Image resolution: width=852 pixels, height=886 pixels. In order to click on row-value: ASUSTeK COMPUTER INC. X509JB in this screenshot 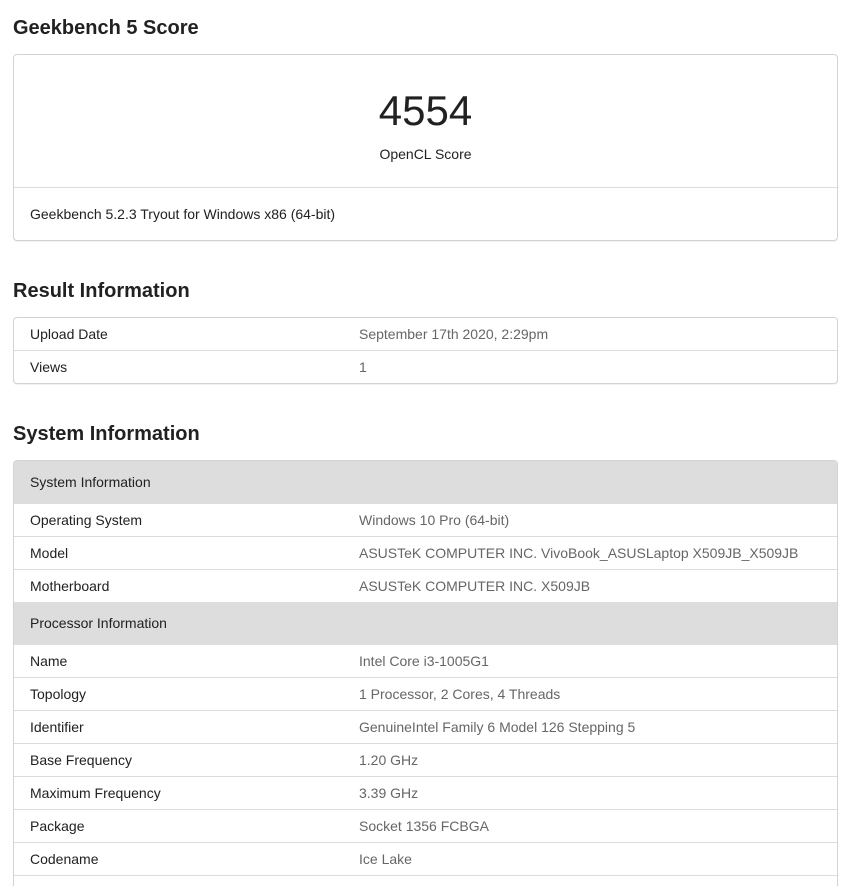, I will do `click(475, 586)`.